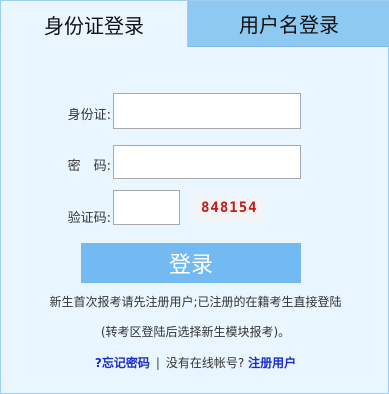 The image size is (389, 394). Describe the element at coordinates (288, 24) in the screenshot. I see `tab-username-login: 用户名登录` at that location.